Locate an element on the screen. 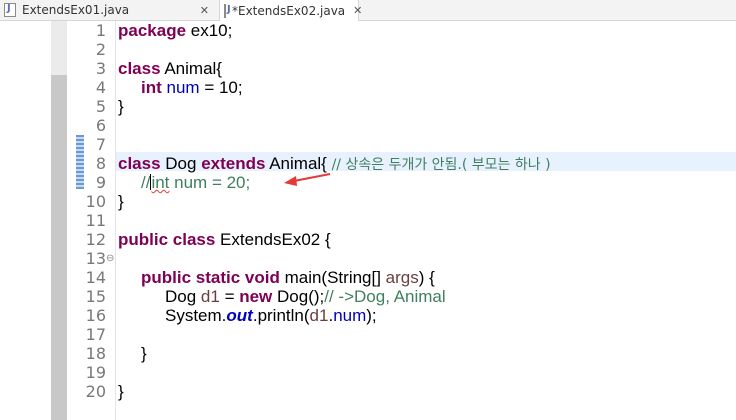 The height and width of the screenshot is (420, 736). line-number: 17 is located at coordinates (95, 334).